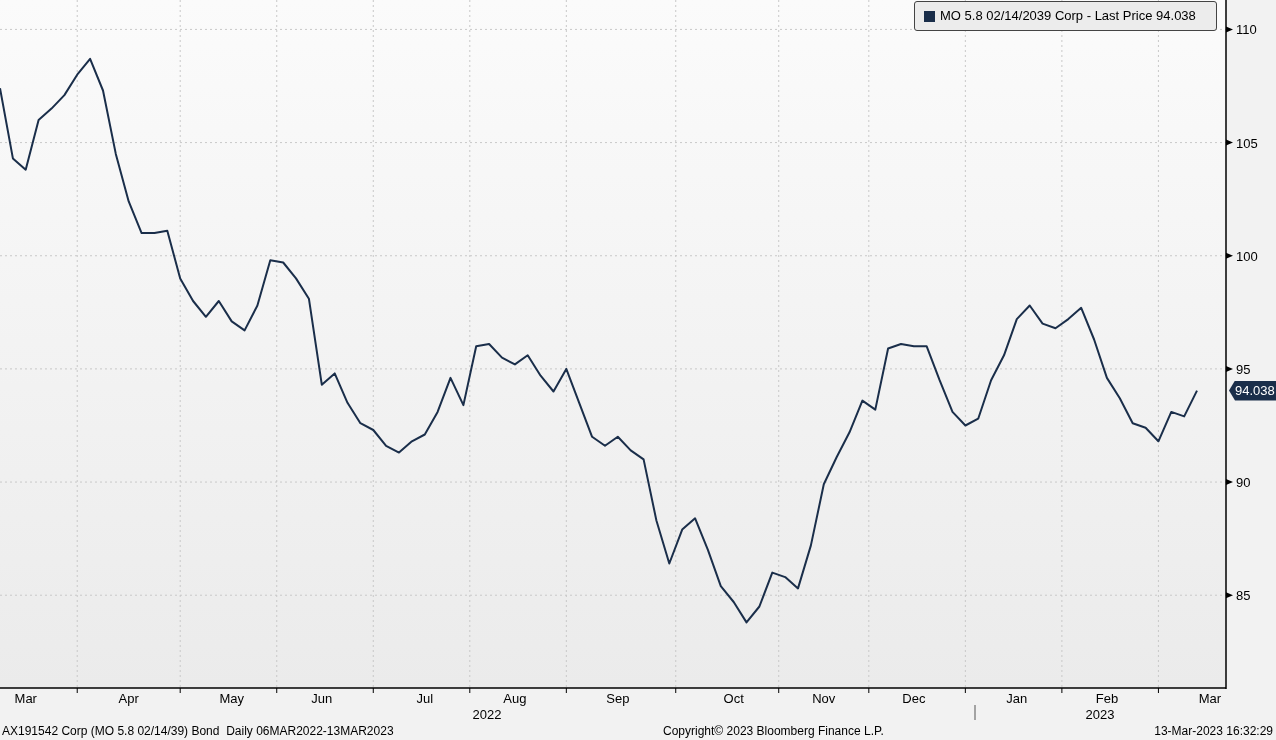 This screenshot has width=1276, height=740. What do you see at coordinates (1017, 698) in the screenshot?
I see `x-tick-label: Jan` at bounding box center [1017, 698].